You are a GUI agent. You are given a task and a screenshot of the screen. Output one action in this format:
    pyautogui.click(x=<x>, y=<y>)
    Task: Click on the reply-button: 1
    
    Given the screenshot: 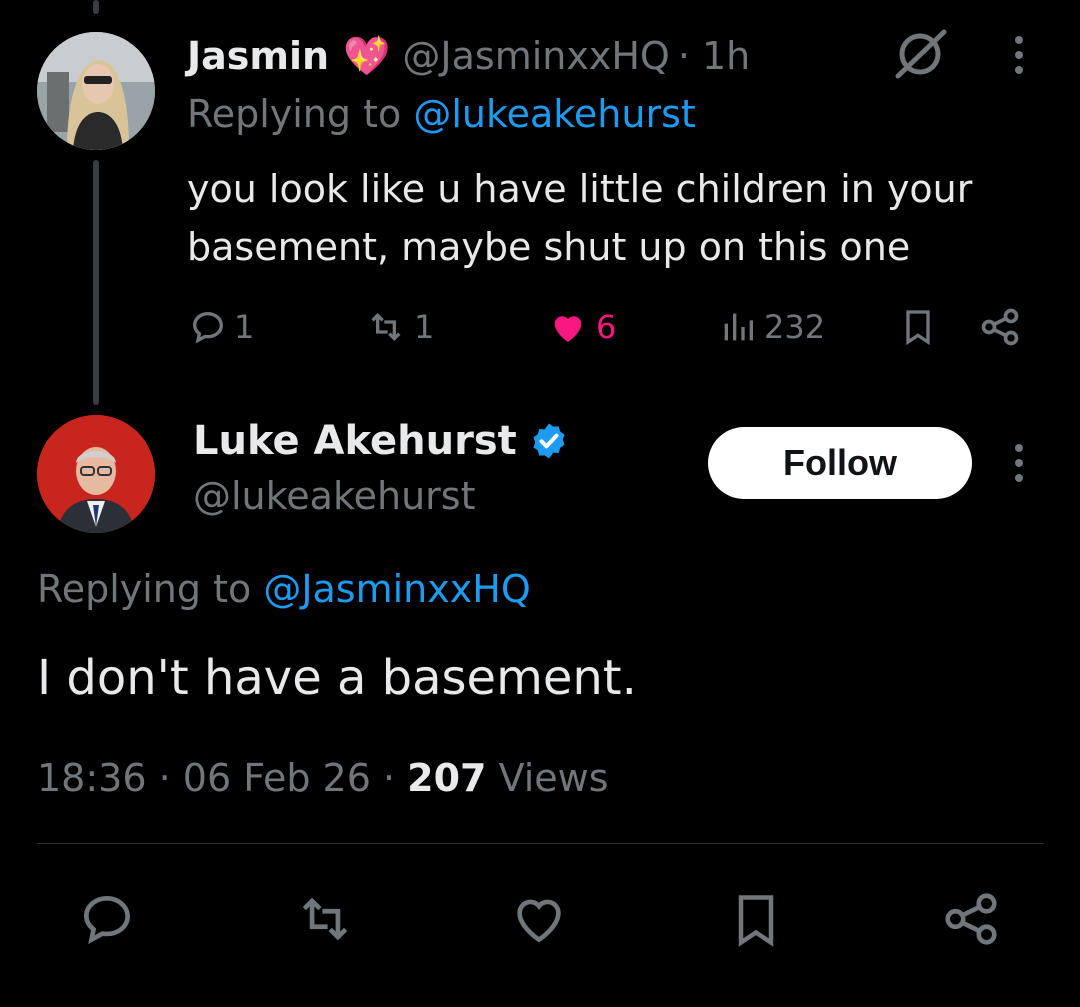 What is the action you would take?
    pyautogui.click(x=221, y=327)
    